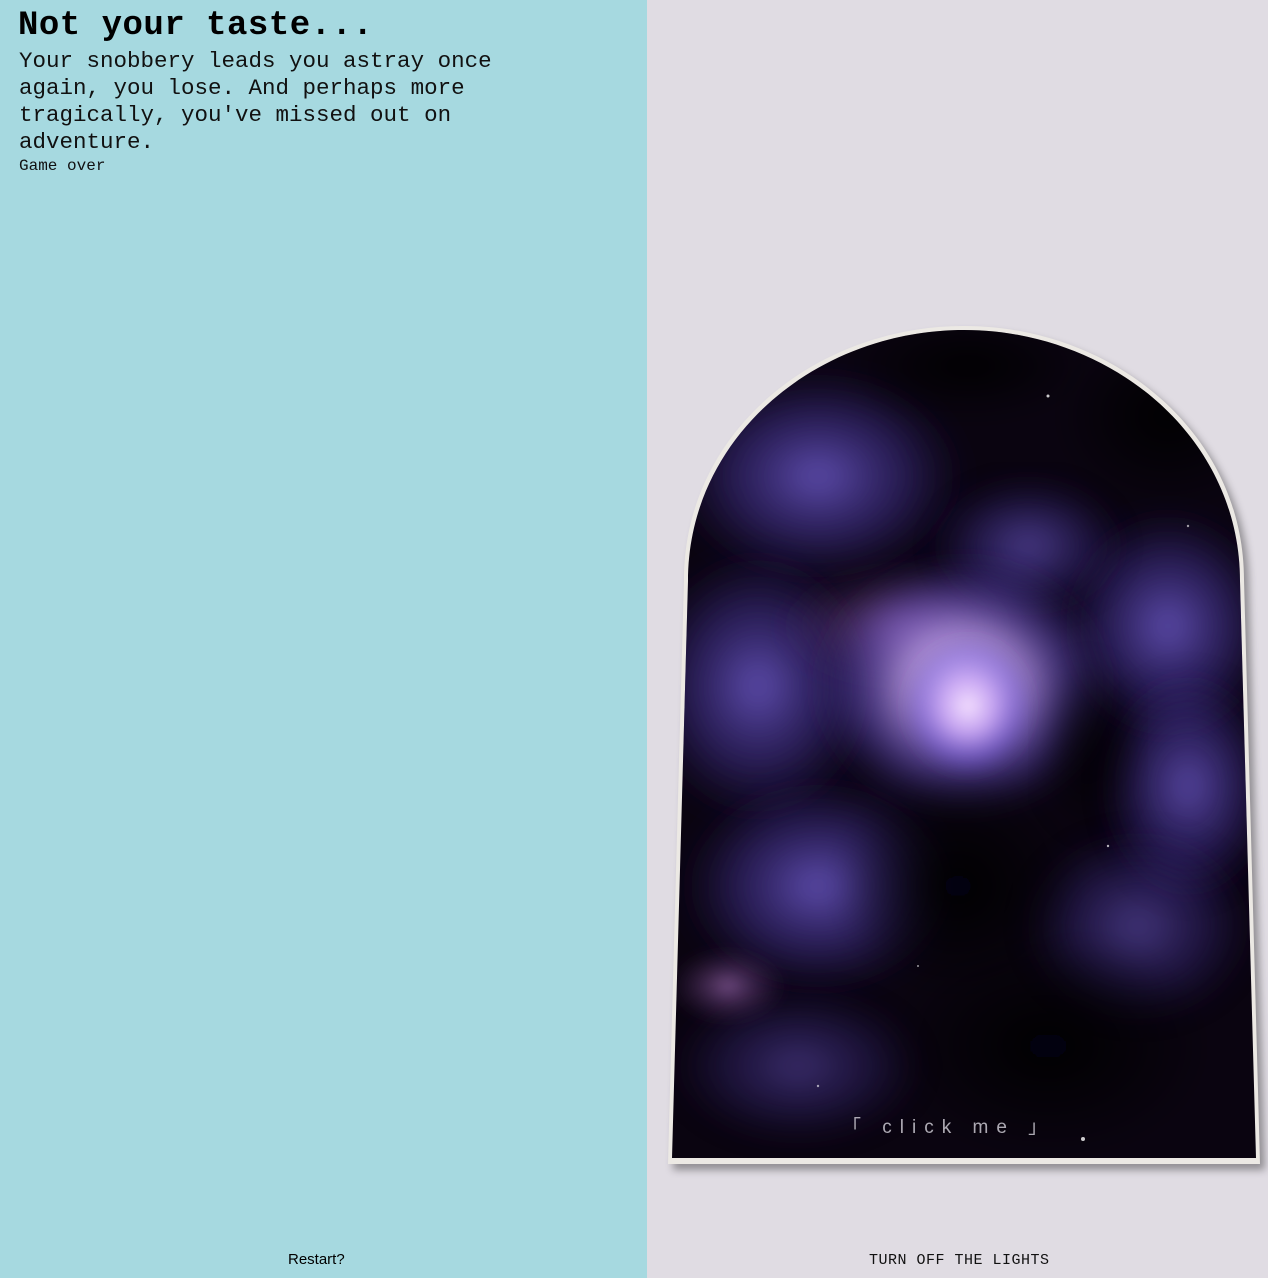 This screenshot has height=1278, width=1268. Describe the element at coordinates (316, 1259) in the screenshot. I see `restart-button: Restart?` at that location.